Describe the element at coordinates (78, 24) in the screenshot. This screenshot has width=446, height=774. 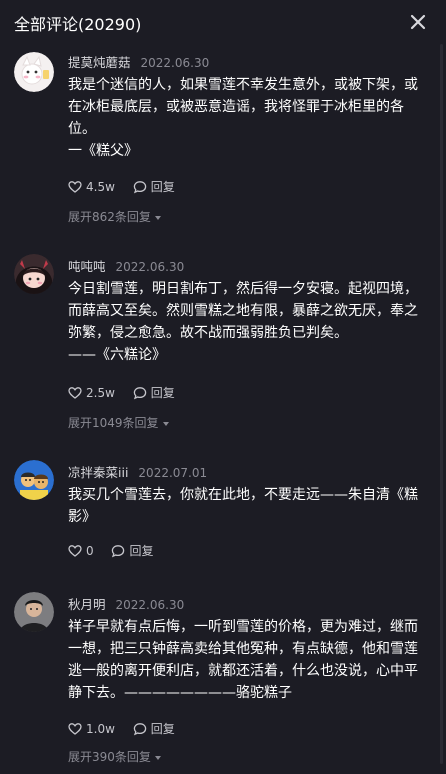
I see `comments-title: 全部评论(20290)` at that location.